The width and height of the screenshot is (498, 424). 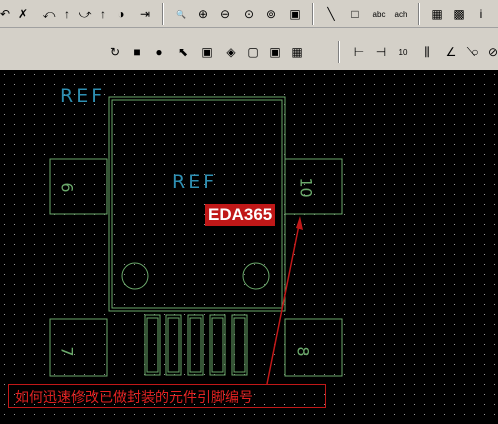 I want to click on pad-ring-icon: ▢, so click(x=253, y=52).